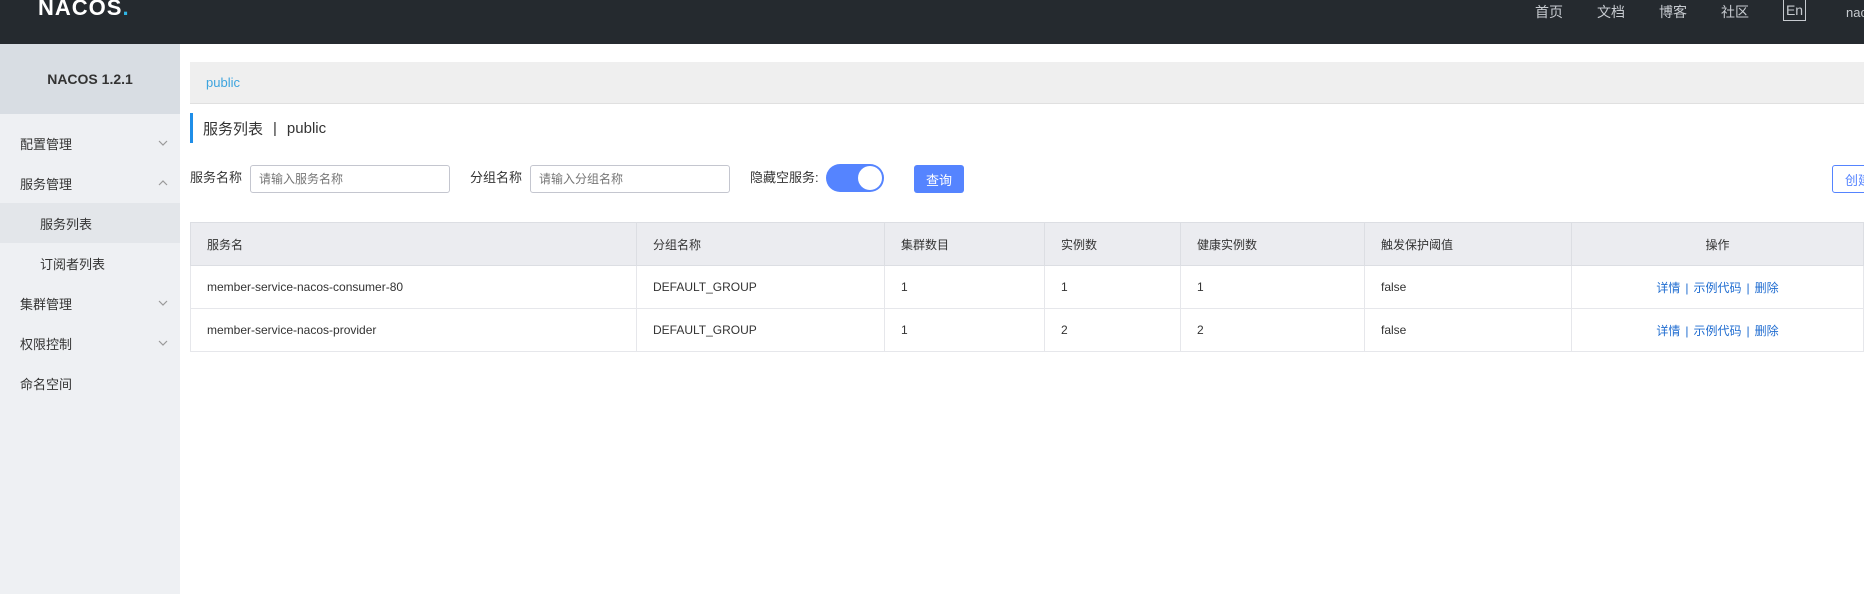  I want to click on toggle-knob, so click(870, 178).